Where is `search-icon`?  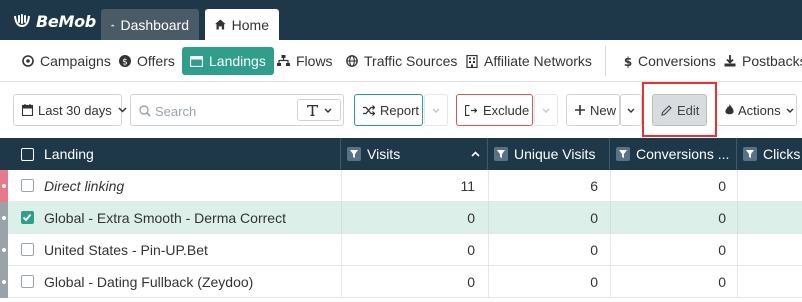
search-icon is located at coordinates (145, 111).